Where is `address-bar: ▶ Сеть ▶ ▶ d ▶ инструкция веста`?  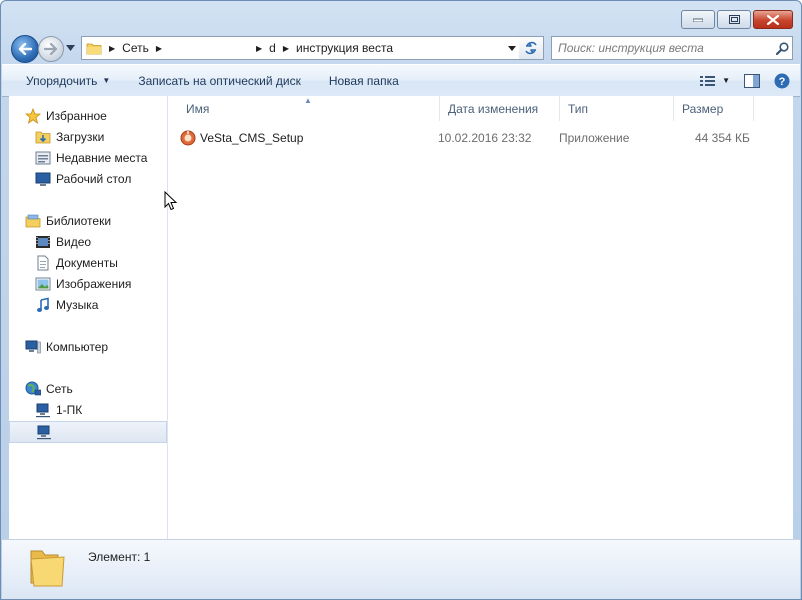
address-bar: ▶ Сеть ▶ ▶ d ▶ инструкция веста is located at coordinates (301, 48).